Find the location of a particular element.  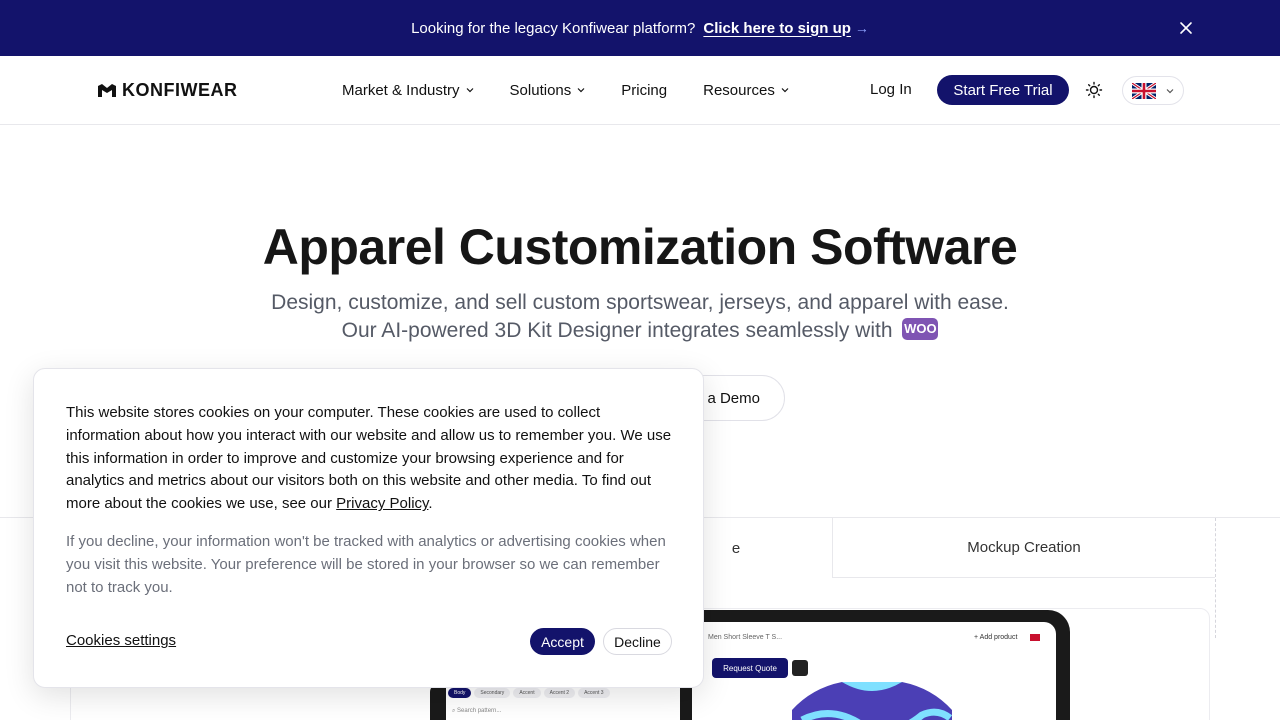

woocommerce-logo: WOO is located at coordinates (920, 329).